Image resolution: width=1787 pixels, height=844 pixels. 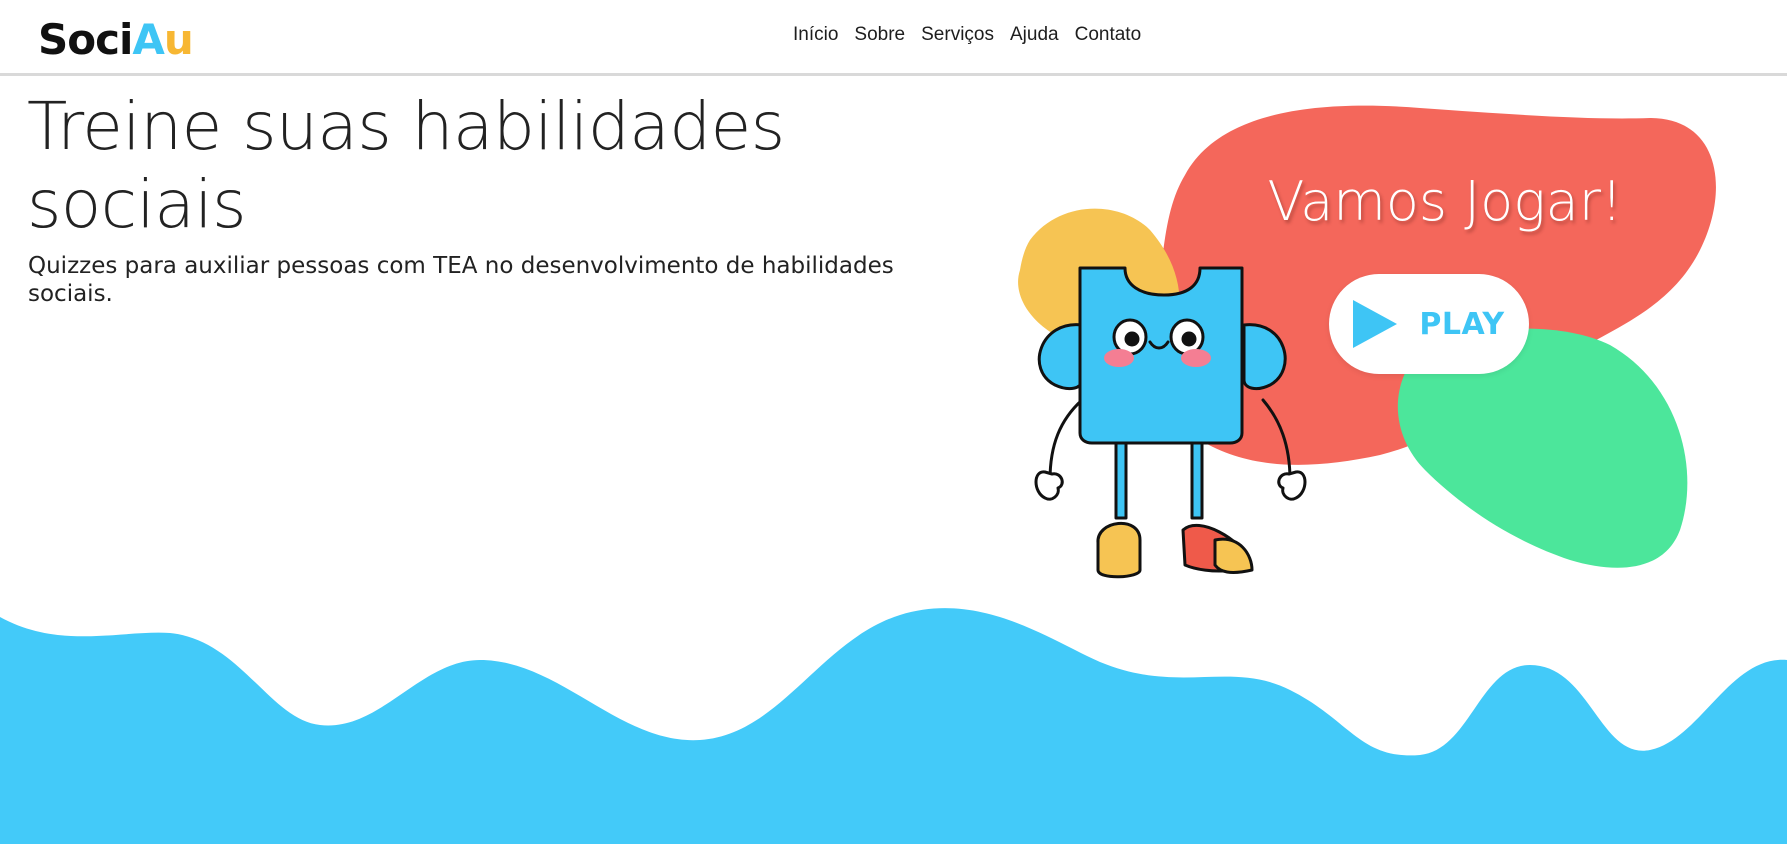 What do you see at coordinates (1375, 324) in the screenshot?
I see `play-icon` at bounding box center [1375, 324].